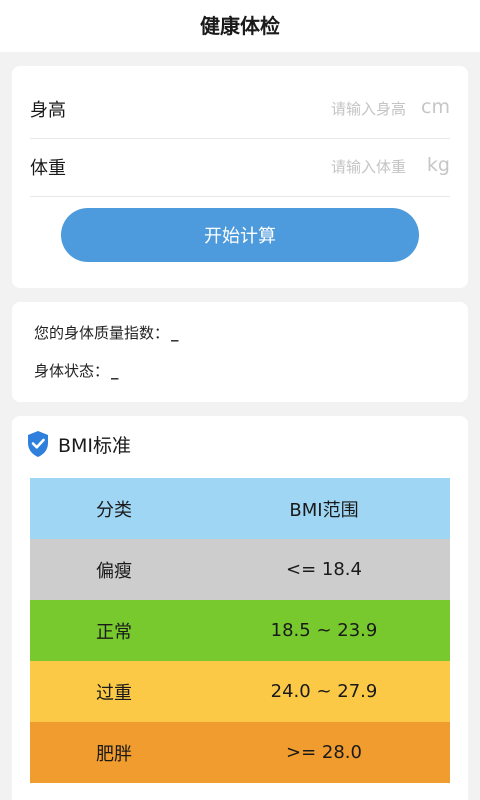  What do you see at coordinates (326, 109) in the screenshot?
I see `height-input` at bounding box center [326, 109].